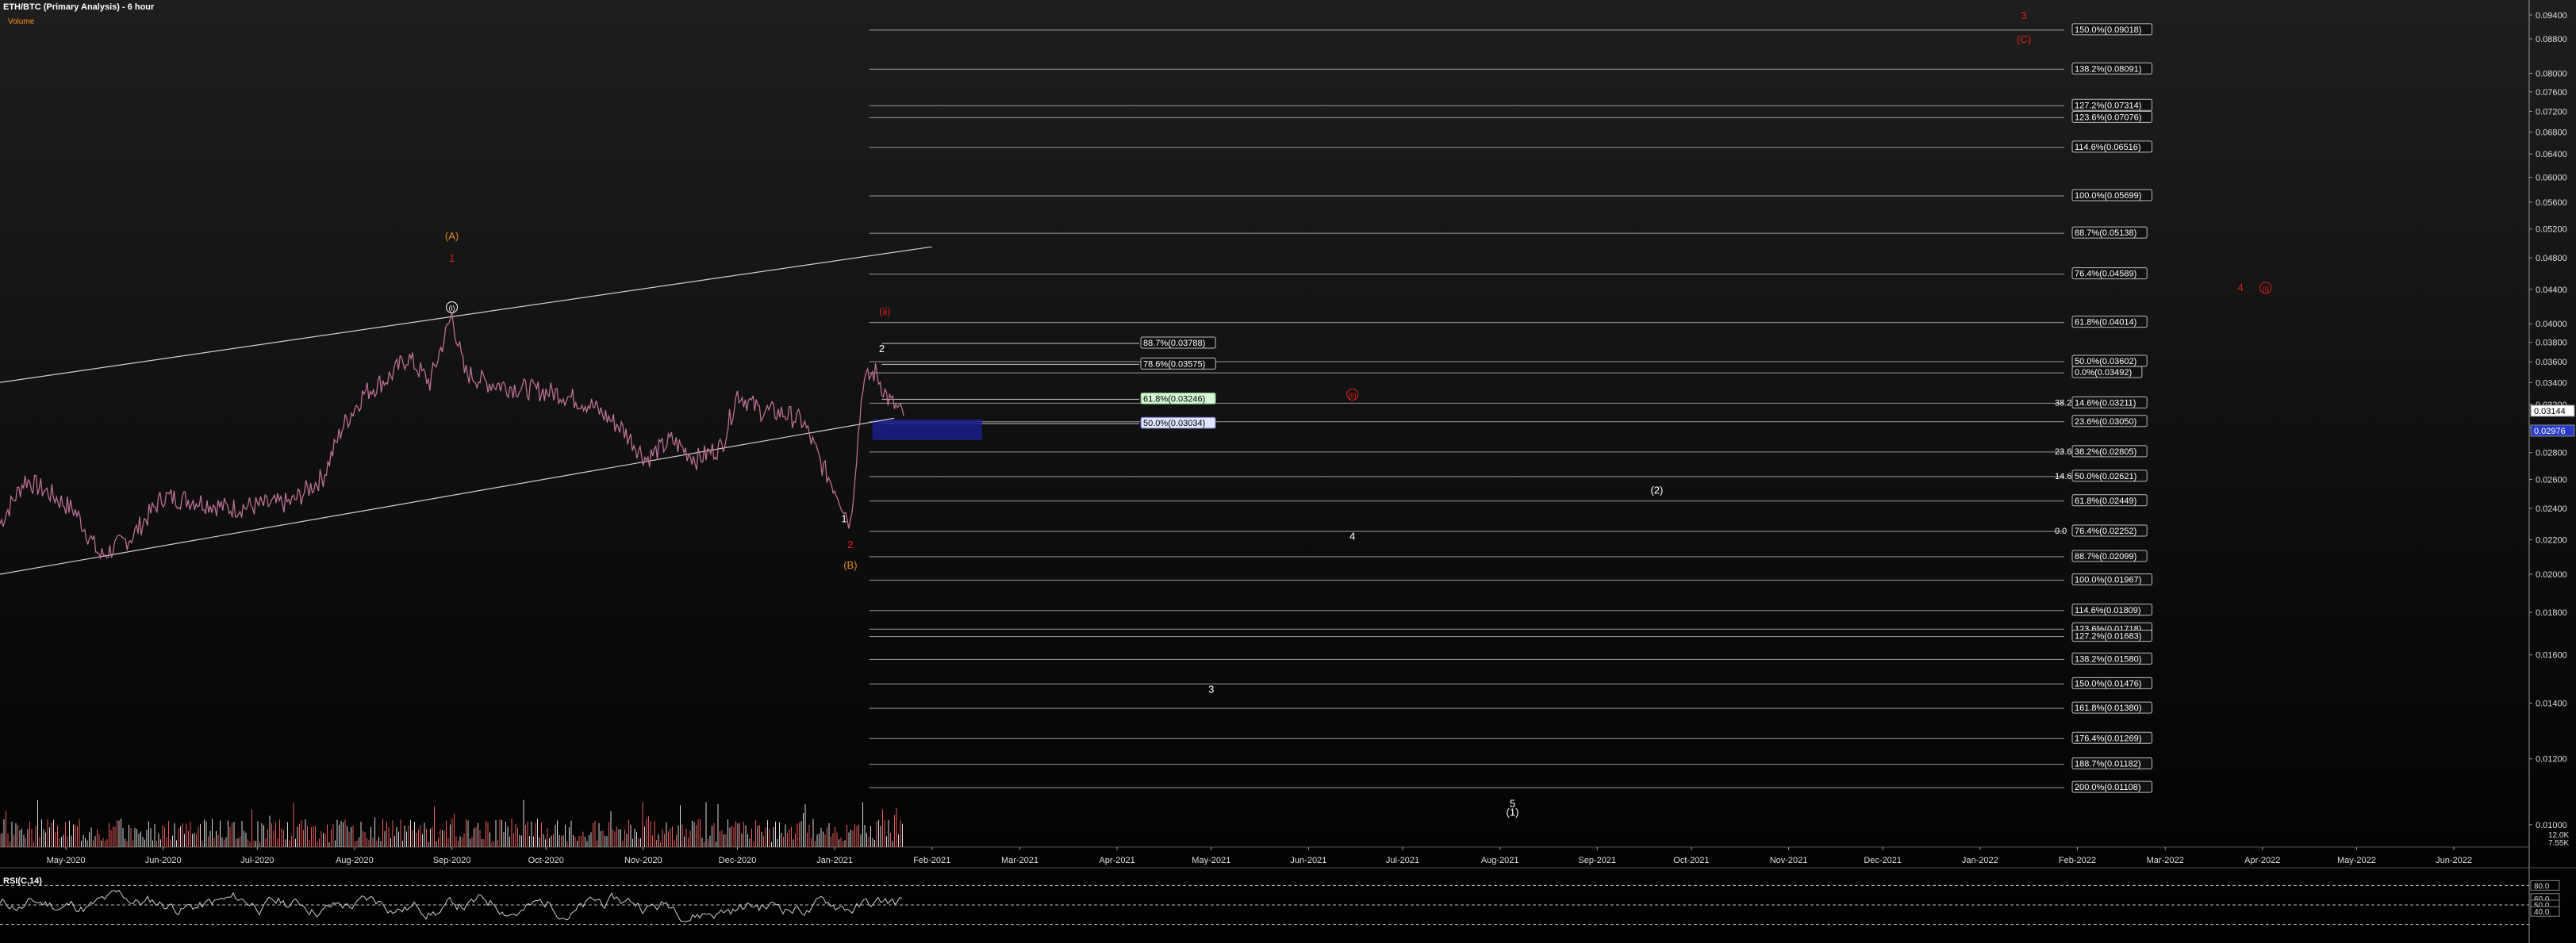 The height and width of the screenshot is (943, 2576). Describe the element at coordinates (2551, 760) in the screenshot. I see `y-tick-label: 0.01200` at that location.